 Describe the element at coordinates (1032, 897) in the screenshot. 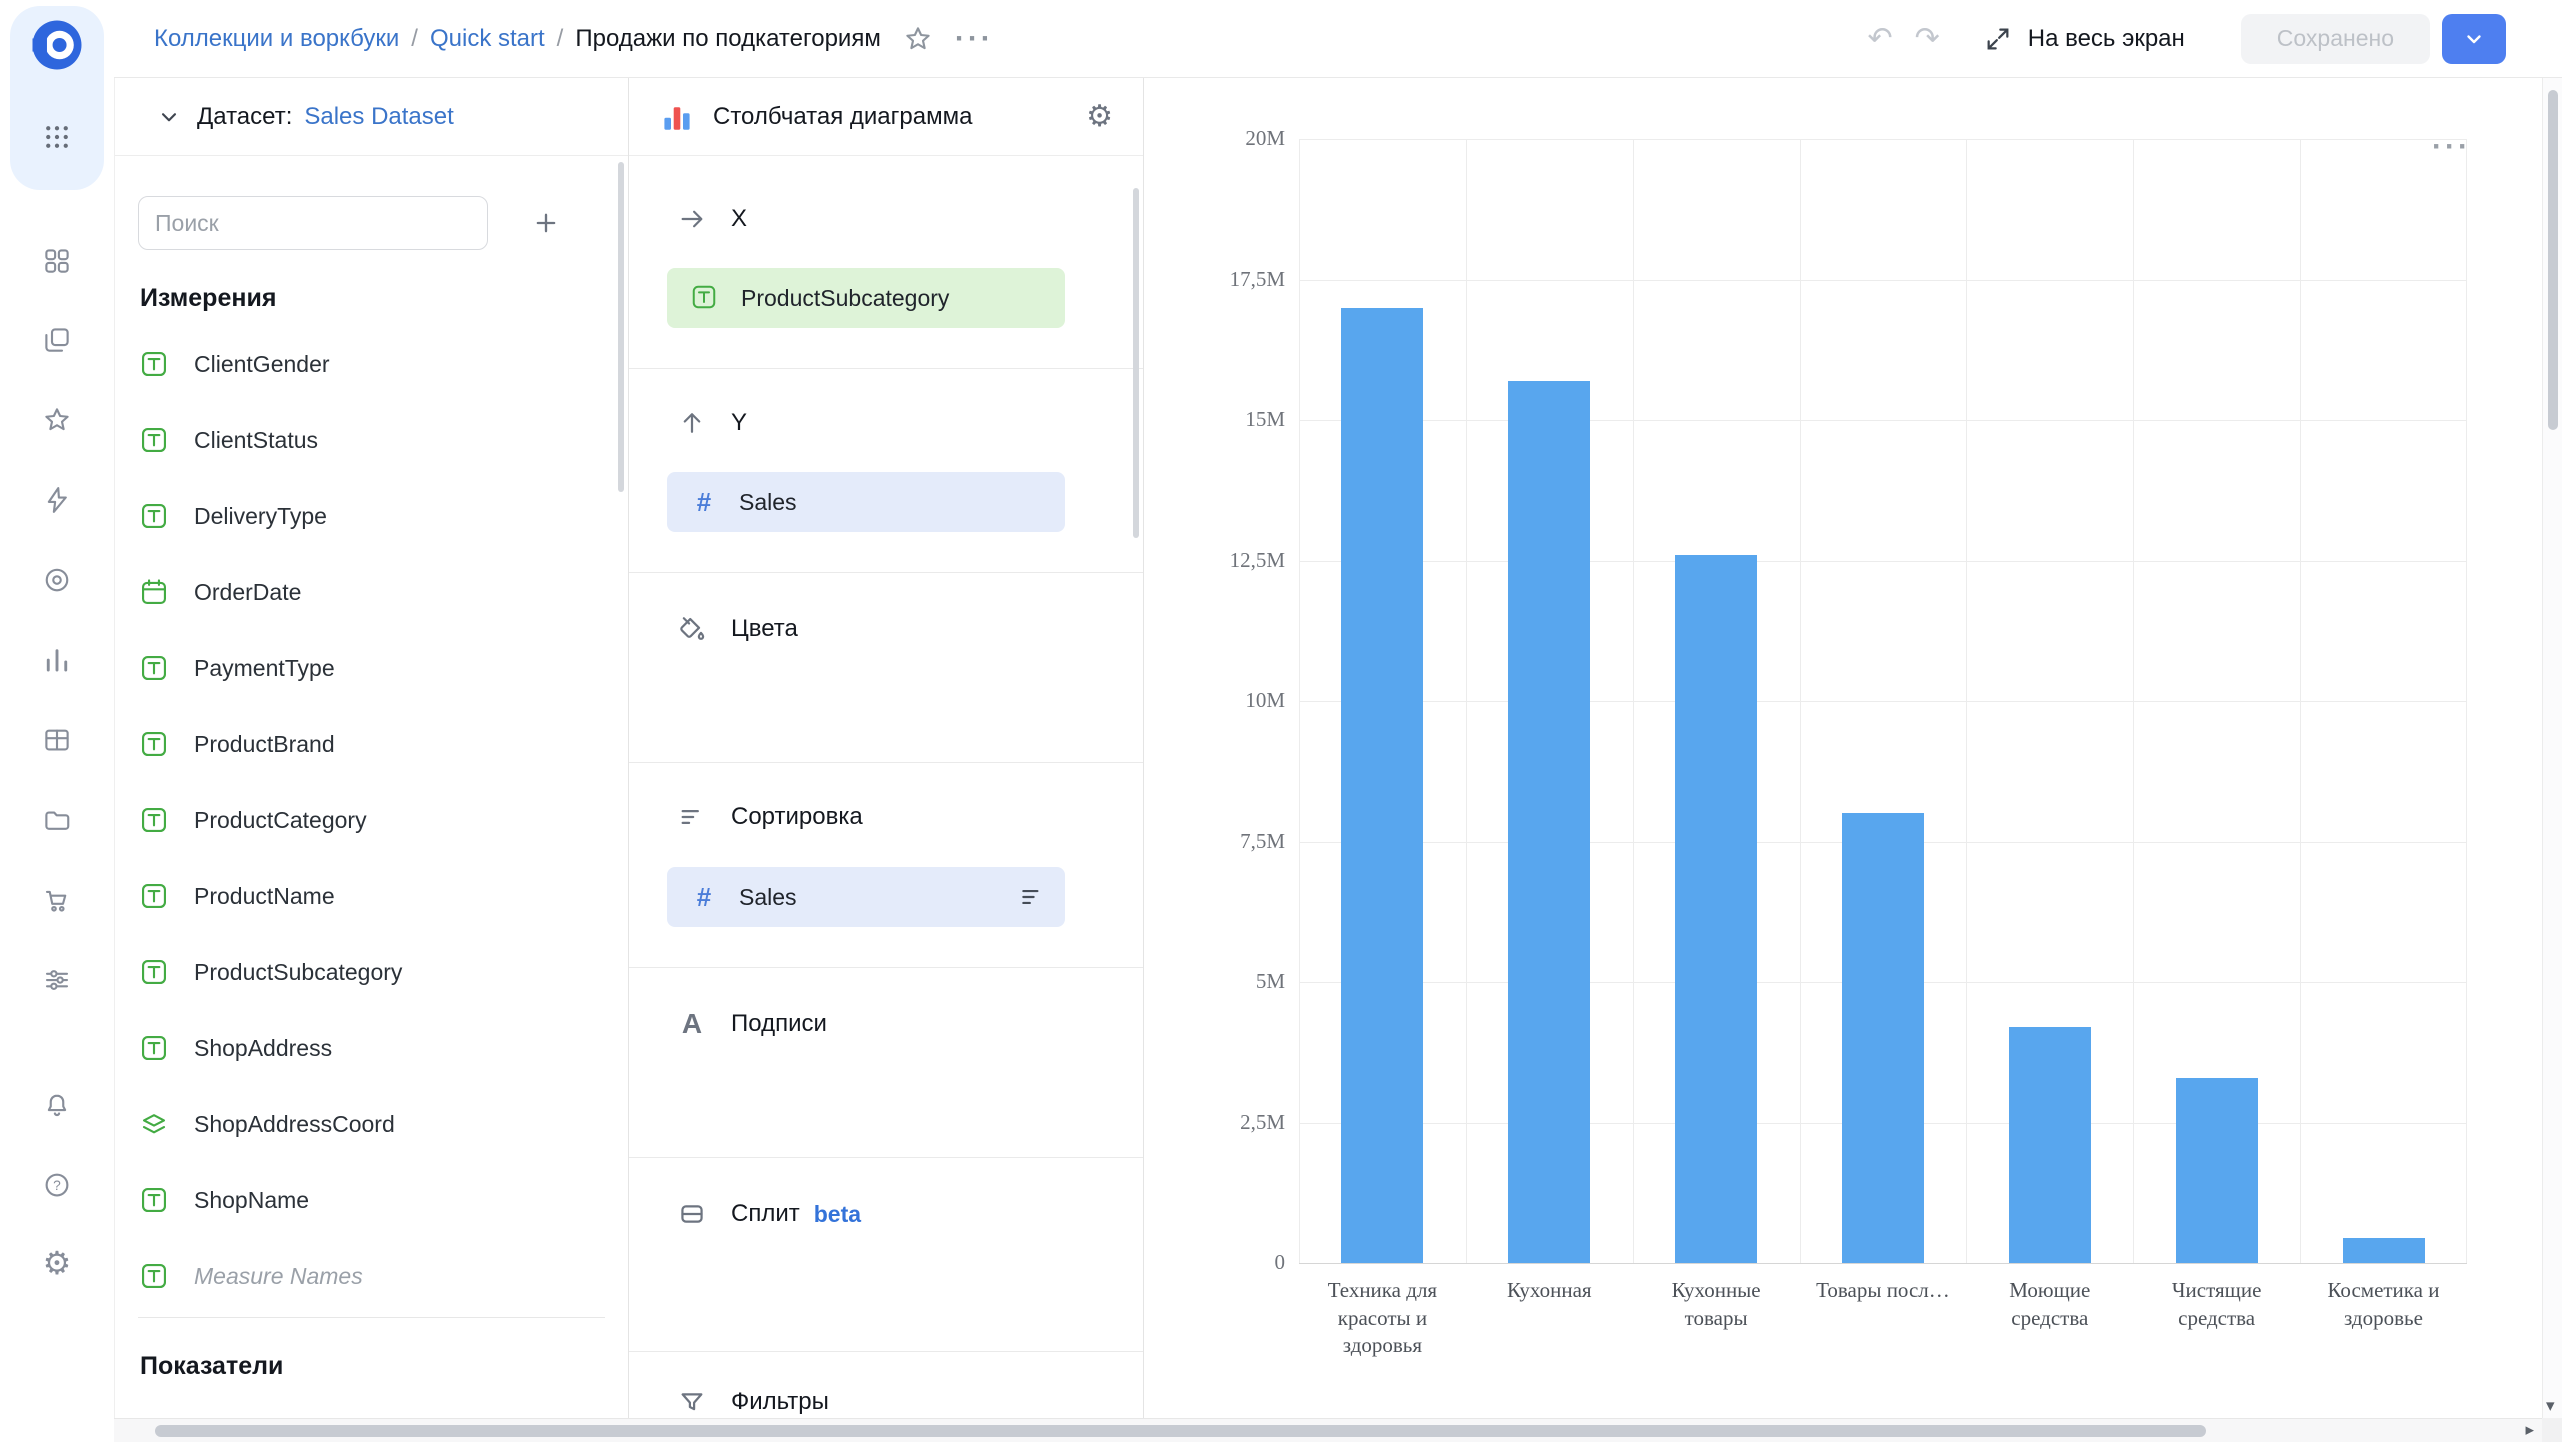

I see `sort-order-icon` at that location.